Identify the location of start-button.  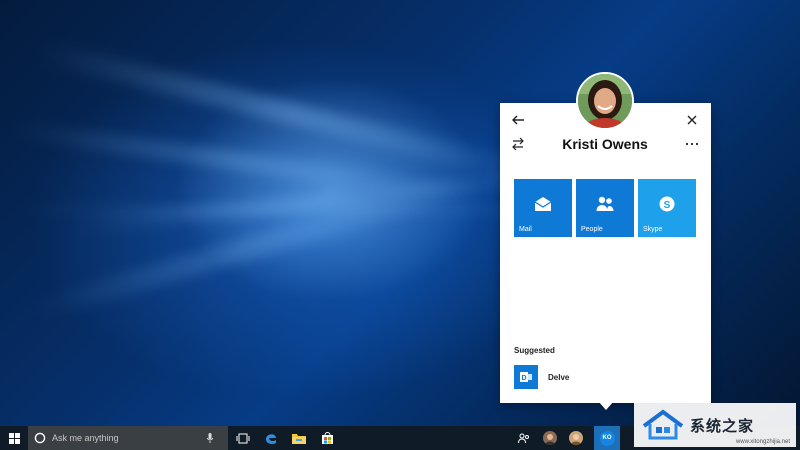
(14, 438).